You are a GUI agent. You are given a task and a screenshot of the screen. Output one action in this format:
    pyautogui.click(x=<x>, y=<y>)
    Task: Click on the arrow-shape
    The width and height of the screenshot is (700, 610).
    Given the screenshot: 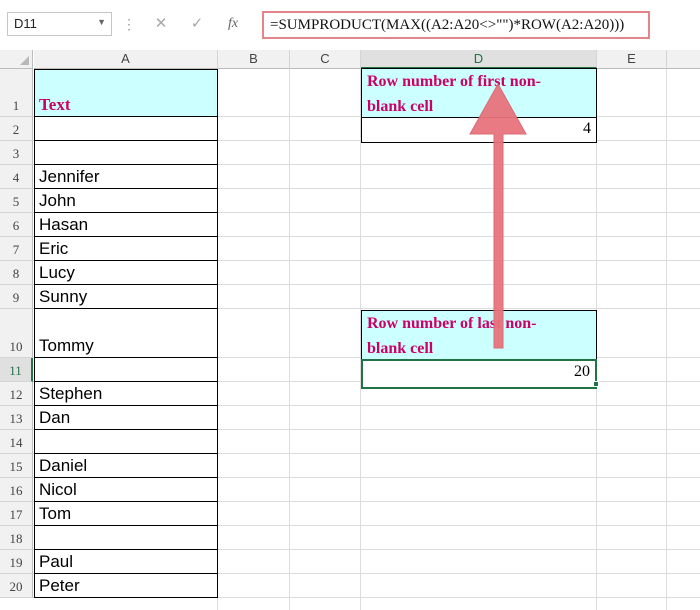 What is the action you would take?
    pyautogui.click(x=498, y=215)
    